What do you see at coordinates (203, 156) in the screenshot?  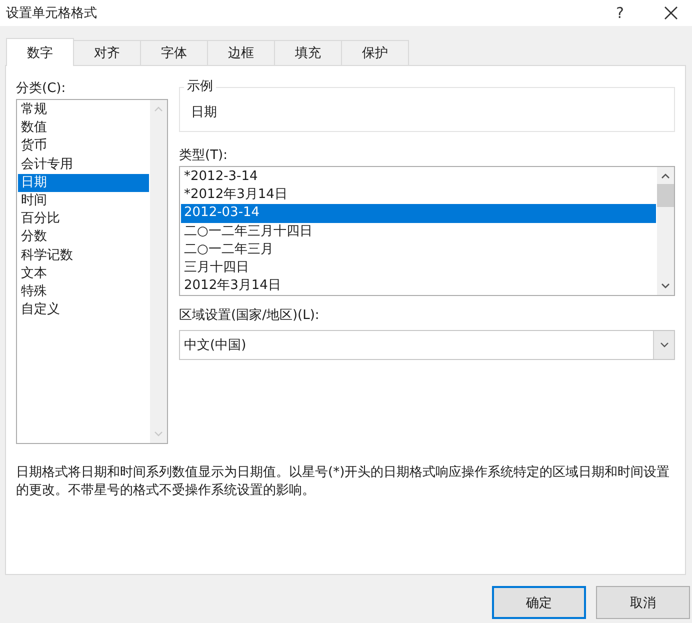 I see `type-label: 类型(T):` at bounding box center [203, 156].